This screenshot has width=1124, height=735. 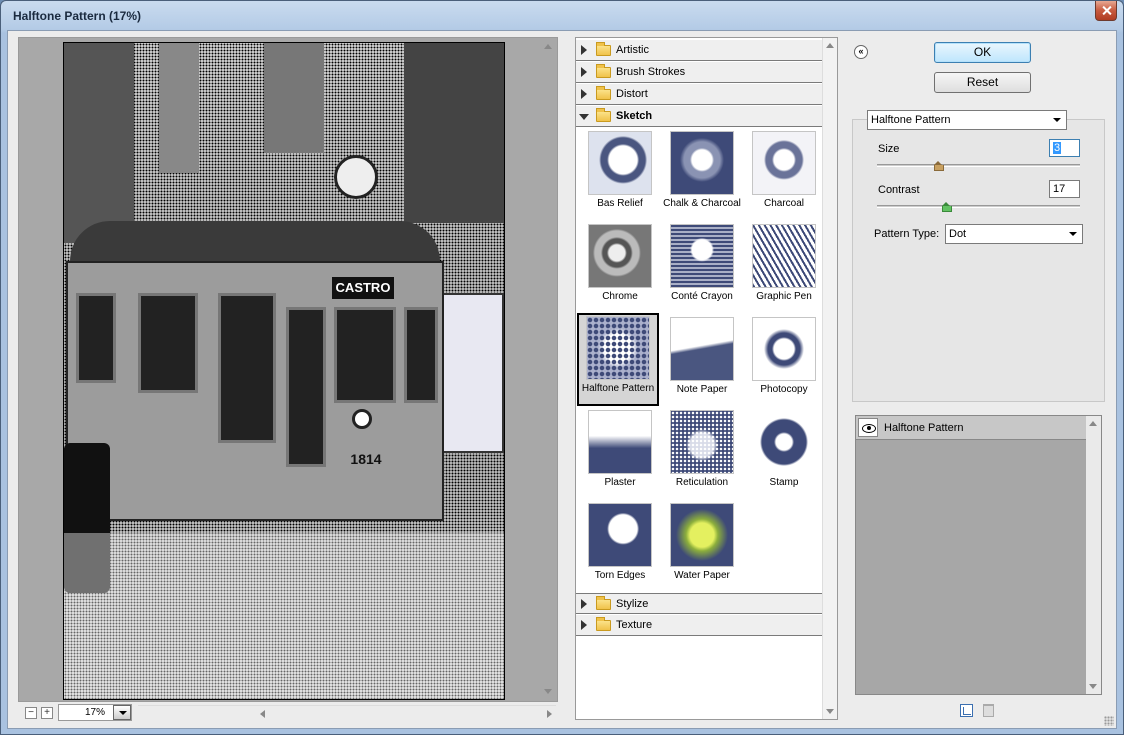 What do you see at coordinates (702, 296) in the screenshot?
I see `filter-label: Conté Crayon` at bounding box center [702, 296].